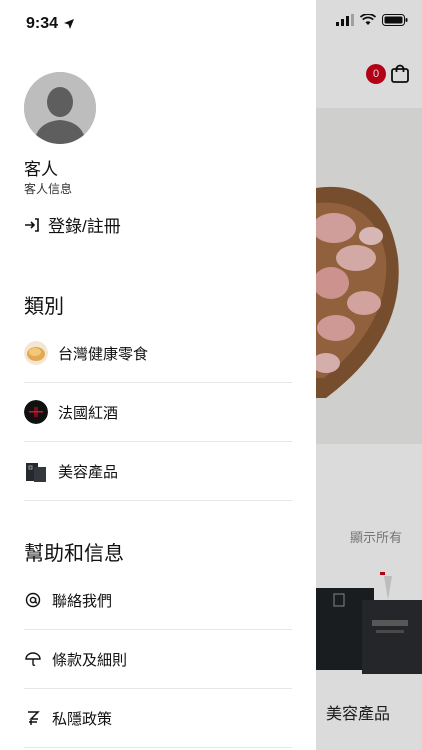 This screenshot has width=422, height=750. What do you see at coordinates (376, 536) in the screenshot?
I see `show-all-link: 顯示所有` at bounding box center [376, 536].